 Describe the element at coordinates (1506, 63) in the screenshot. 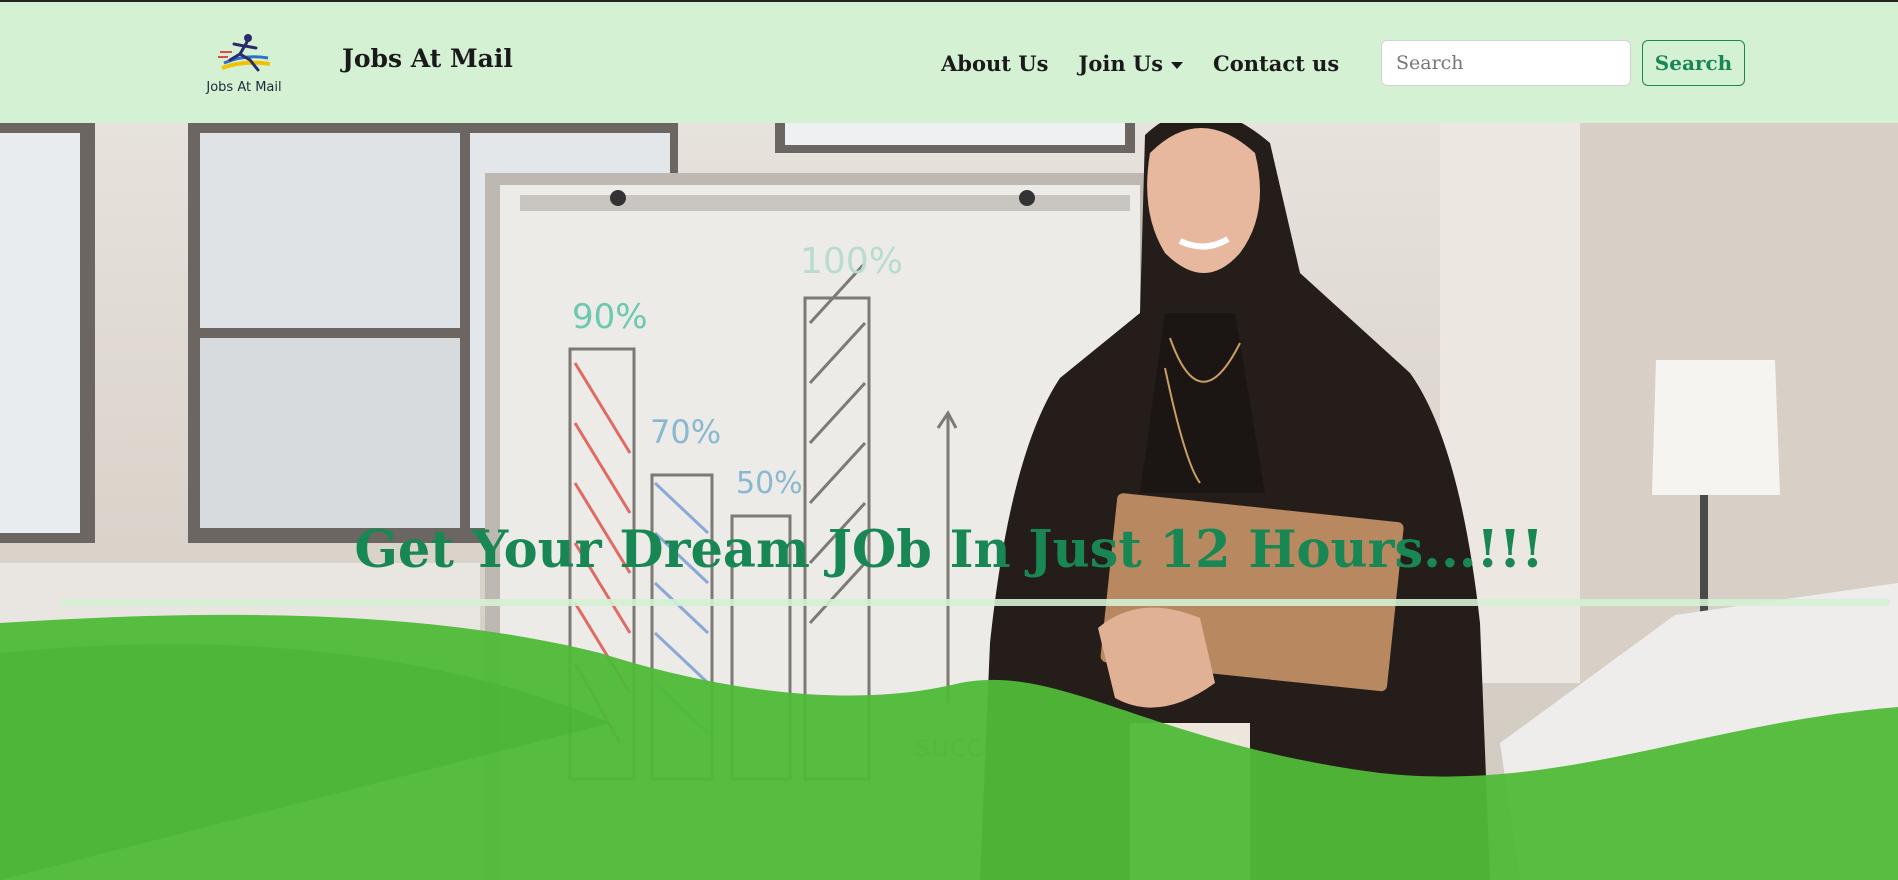

I see `search-input` at that location.